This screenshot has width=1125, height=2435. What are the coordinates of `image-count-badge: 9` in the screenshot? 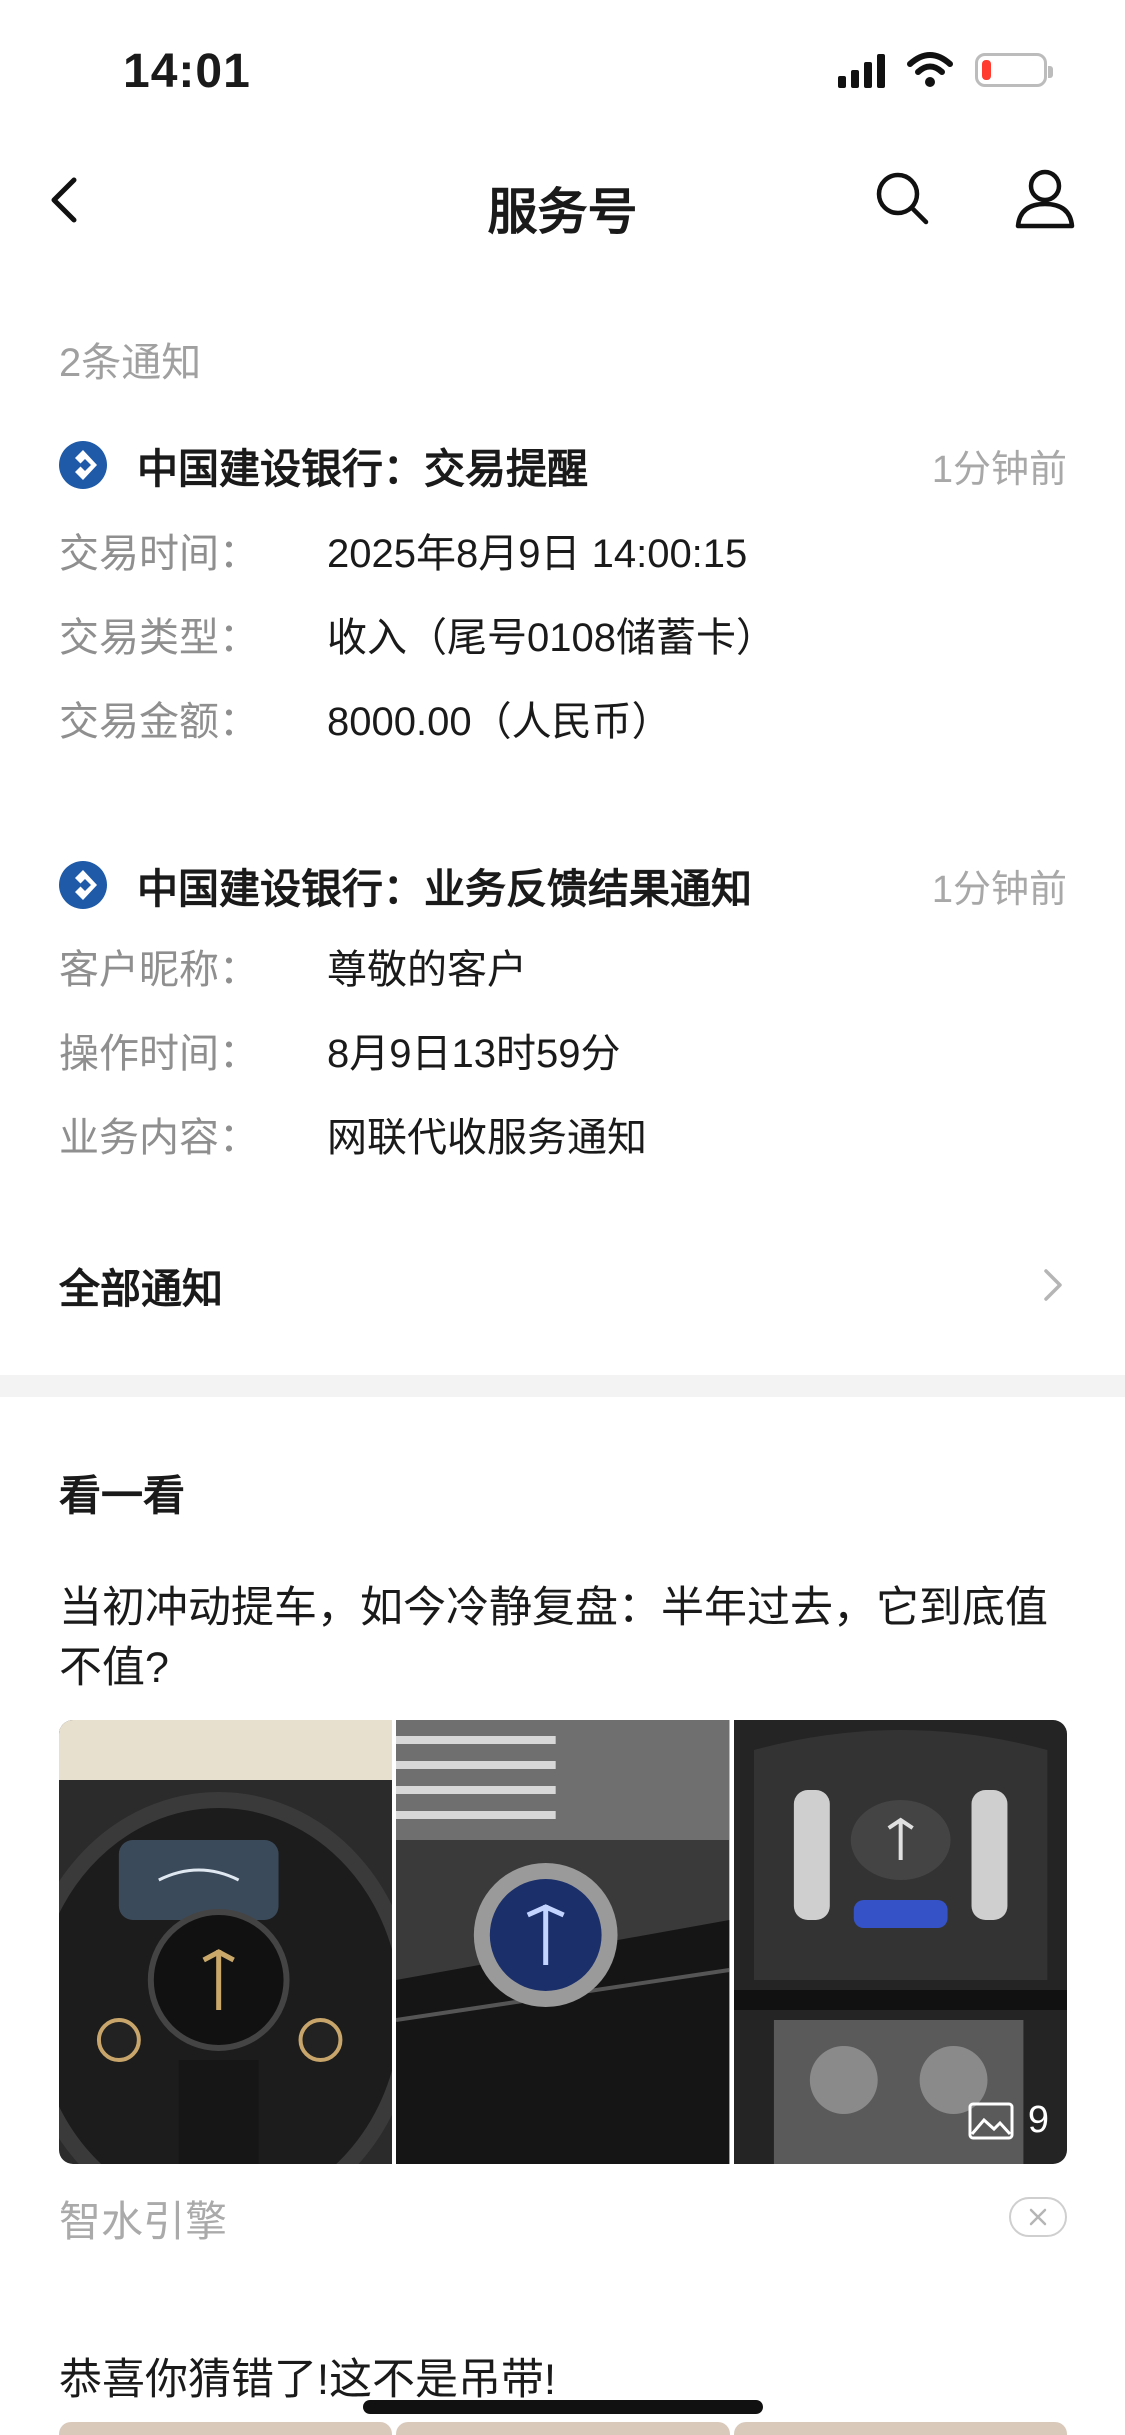 It's located at (1008, 2120).